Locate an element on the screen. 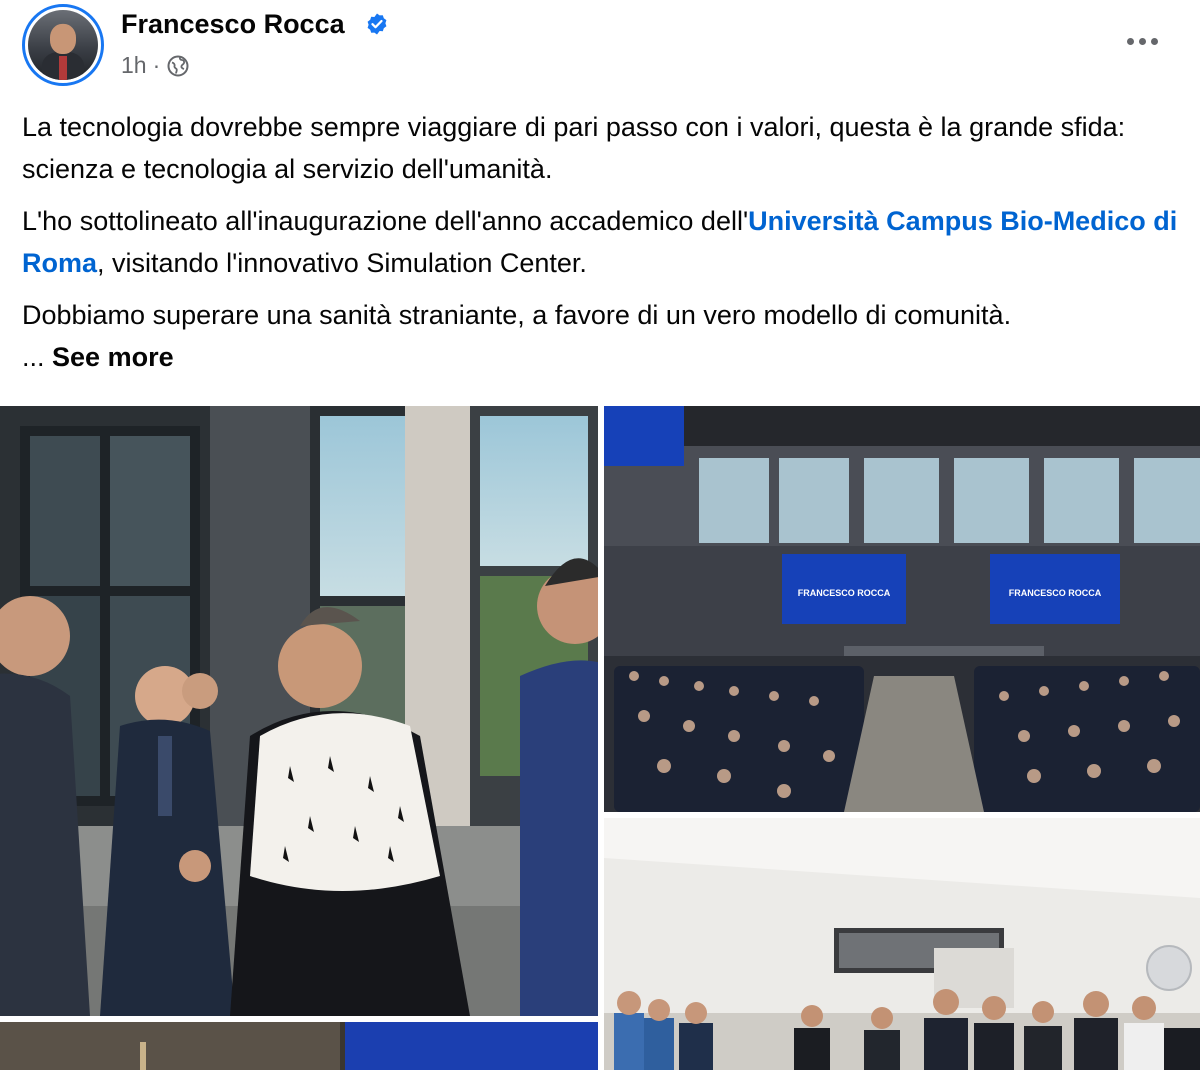 The image size is (1200, 1070). profile-photo is located at coordinates (63, 45).